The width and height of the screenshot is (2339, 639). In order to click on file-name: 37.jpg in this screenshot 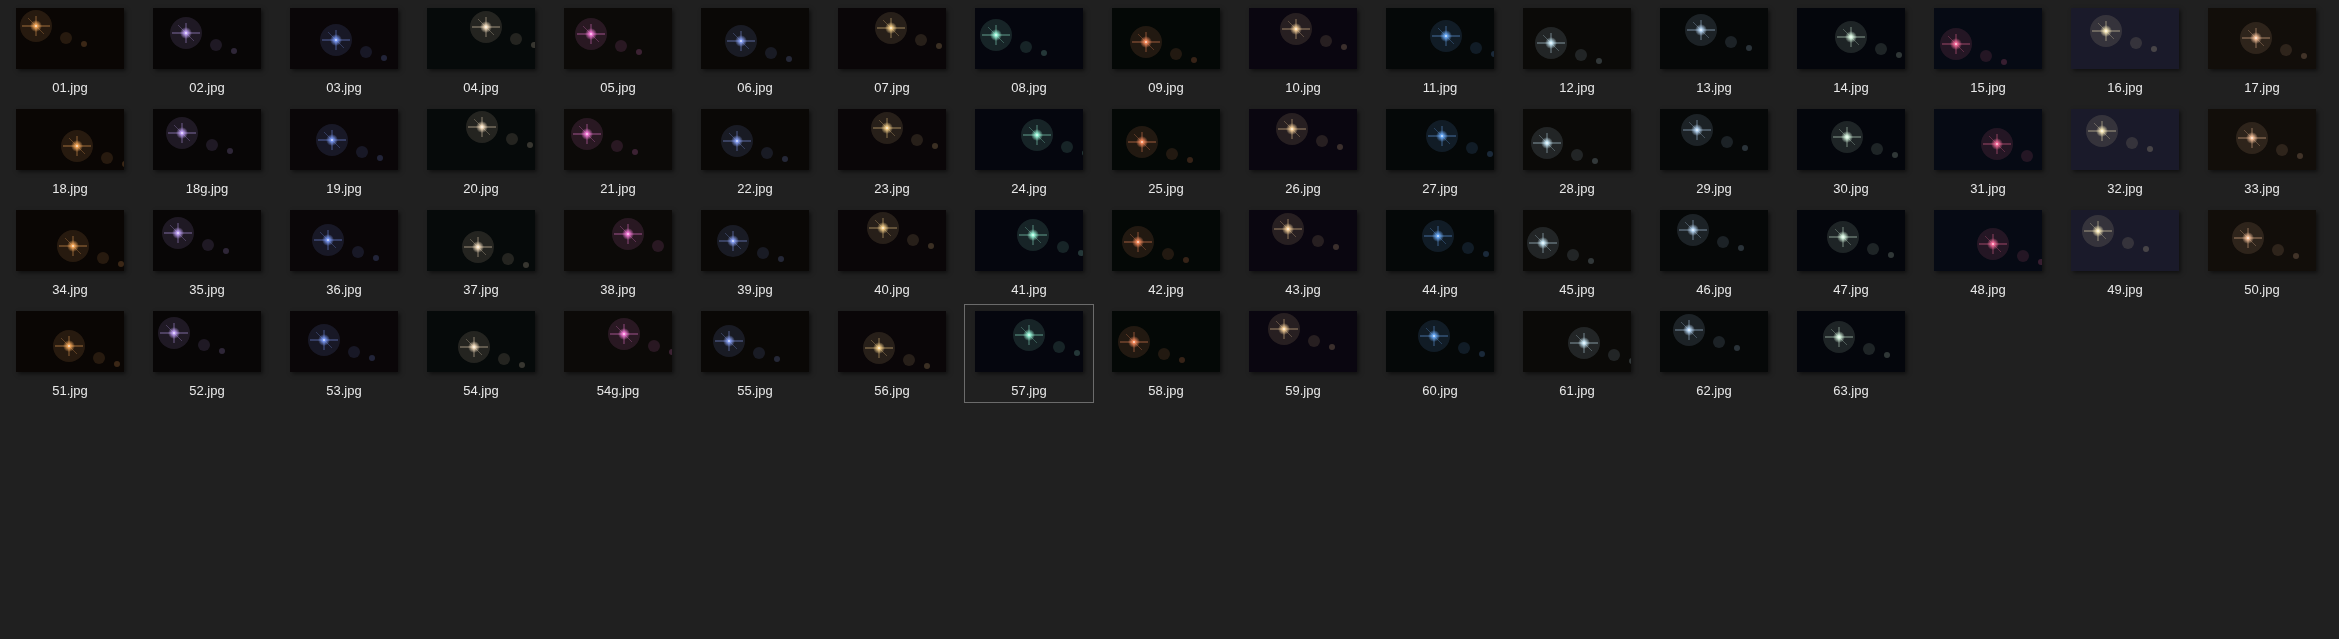, I will do `click(481, 290)`.